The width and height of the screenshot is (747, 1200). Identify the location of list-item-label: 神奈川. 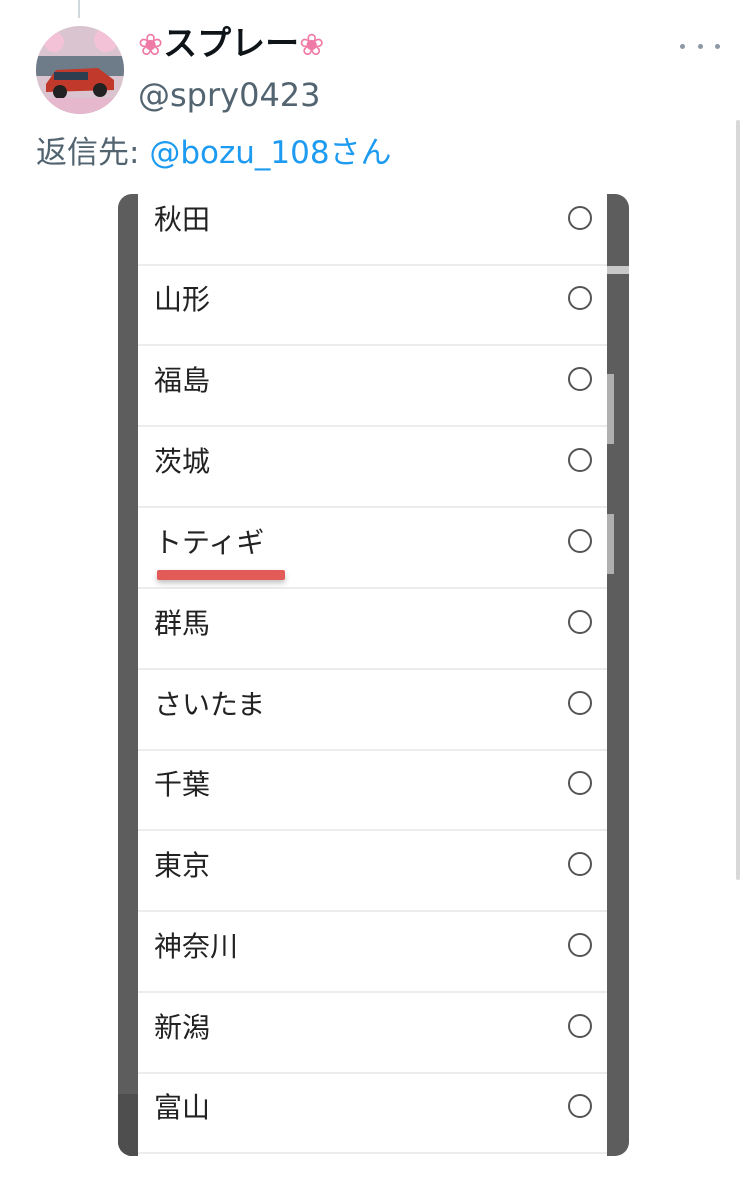
(196, 946).